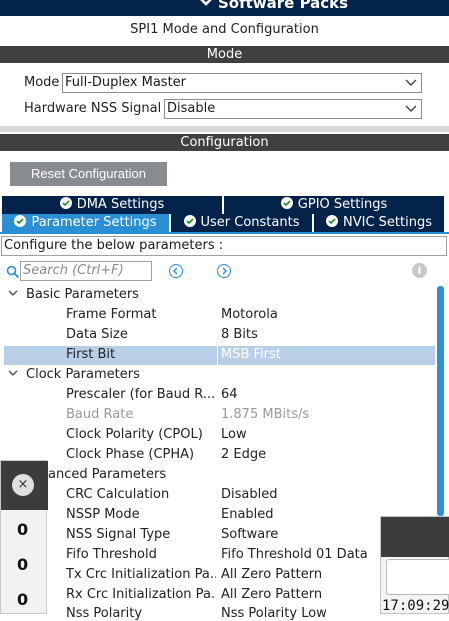 This screenshot has width=449, height=621. Describe the element at coordinates (328, 354) in the screenshot. I see `param-value: MSB First` at that location.